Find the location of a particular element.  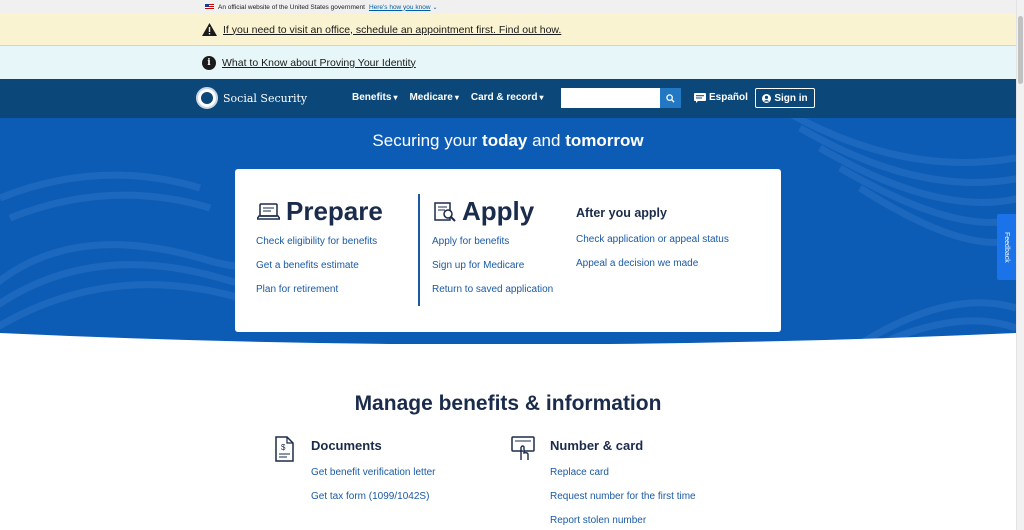

nav-card-record-label: Card & record is located at coordinates (504, 97).